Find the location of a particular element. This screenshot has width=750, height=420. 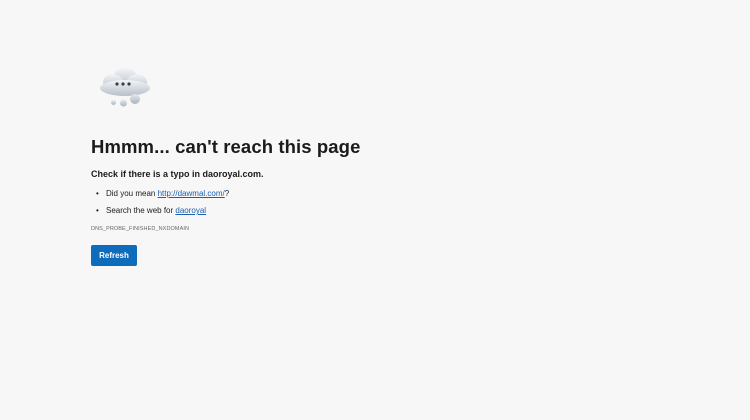

page-title: Hmmm... can't reach this page is located at coordinates (226, 146).